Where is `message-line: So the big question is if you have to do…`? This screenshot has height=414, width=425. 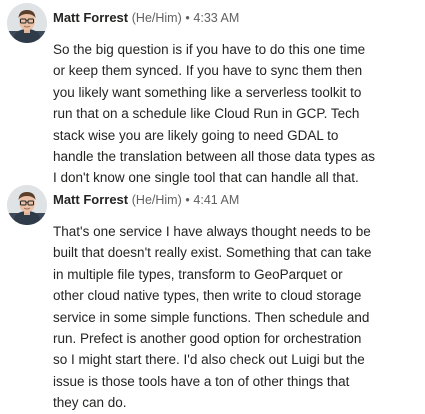
message-line: So the big question is if you have to do… is located at coordinates (209, 49).